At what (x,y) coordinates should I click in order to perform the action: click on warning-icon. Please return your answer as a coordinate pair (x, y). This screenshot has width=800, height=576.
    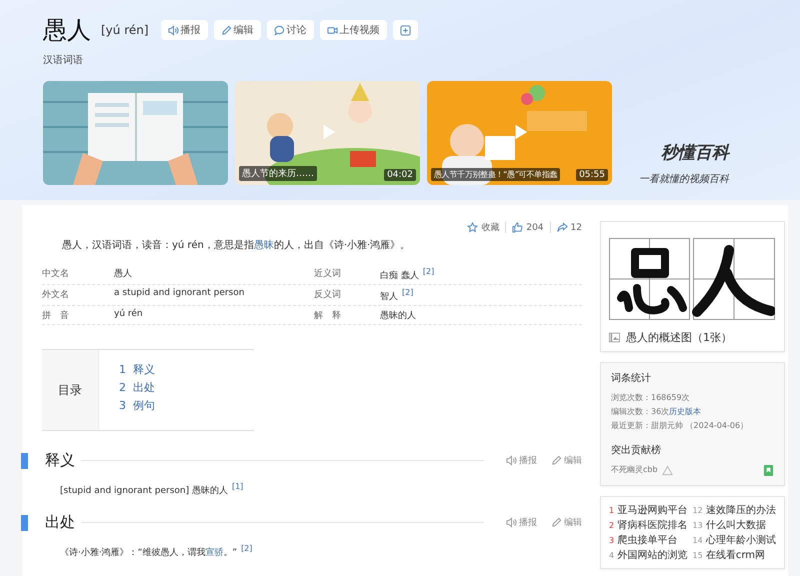
    Looking at the image, I should click on (667, 470).